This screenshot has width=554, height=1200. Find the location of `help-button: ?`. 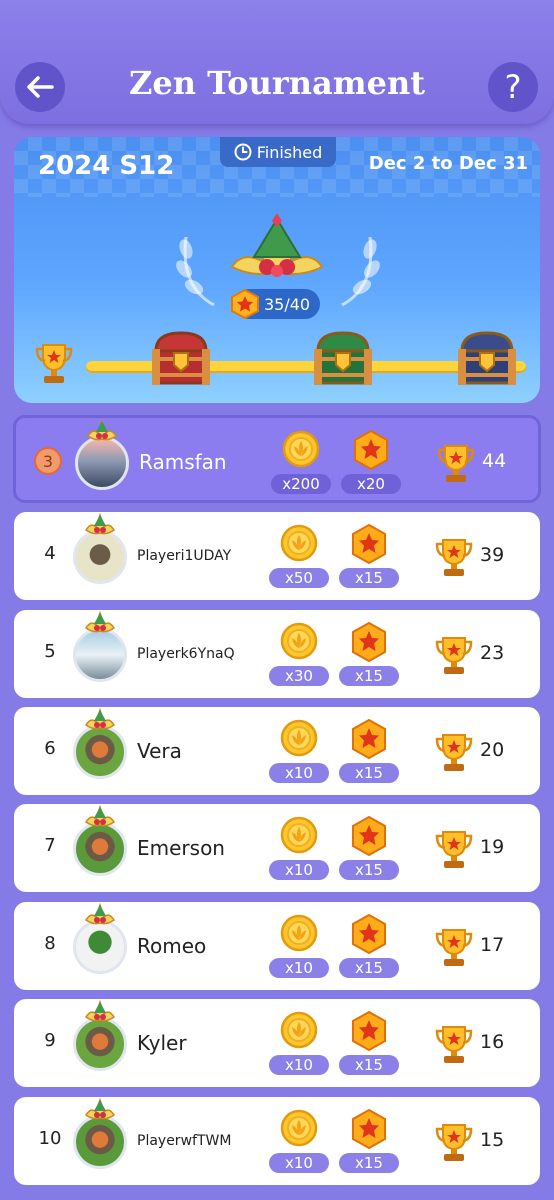

help-button: ? is located at coordinates (513, 87).